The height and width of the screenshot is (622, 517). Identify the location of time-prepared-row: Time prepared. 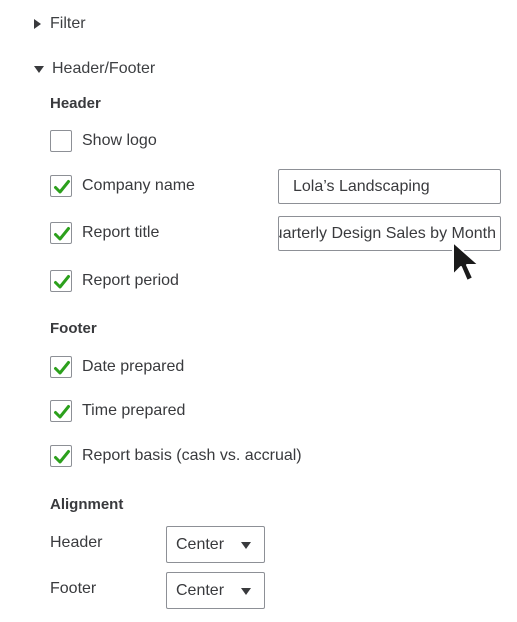
(117, 411).